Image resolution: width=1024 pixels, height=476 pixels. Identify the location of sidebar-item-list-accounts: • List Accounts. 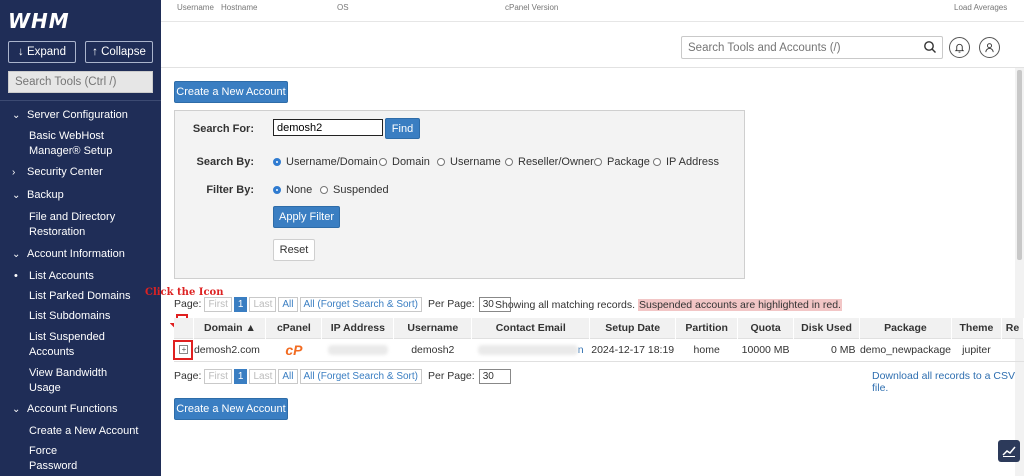
(80, 276).